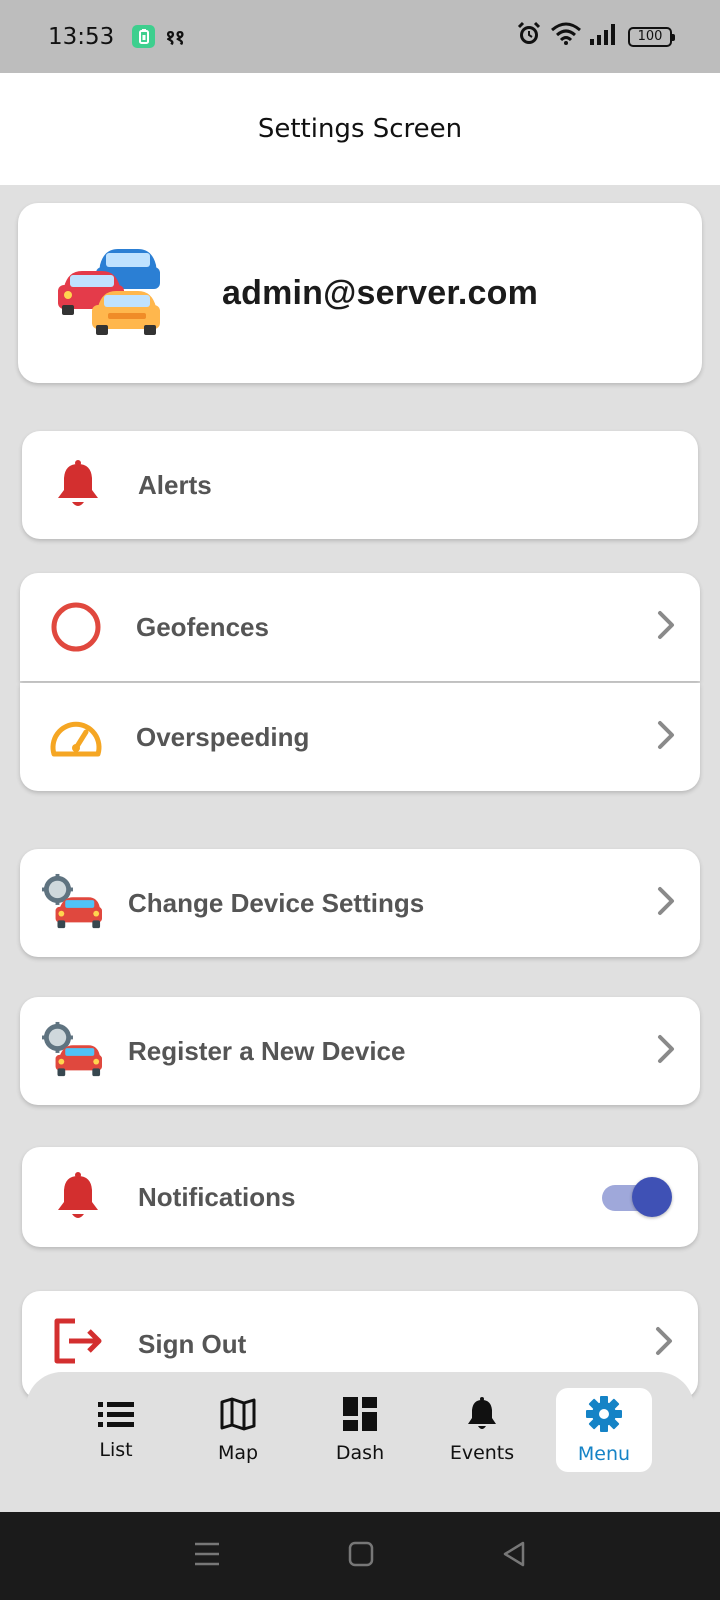  Describe the element at coordinates (360, 1197) in the screenshot. I see `notifications-item: Notifications` at that location.